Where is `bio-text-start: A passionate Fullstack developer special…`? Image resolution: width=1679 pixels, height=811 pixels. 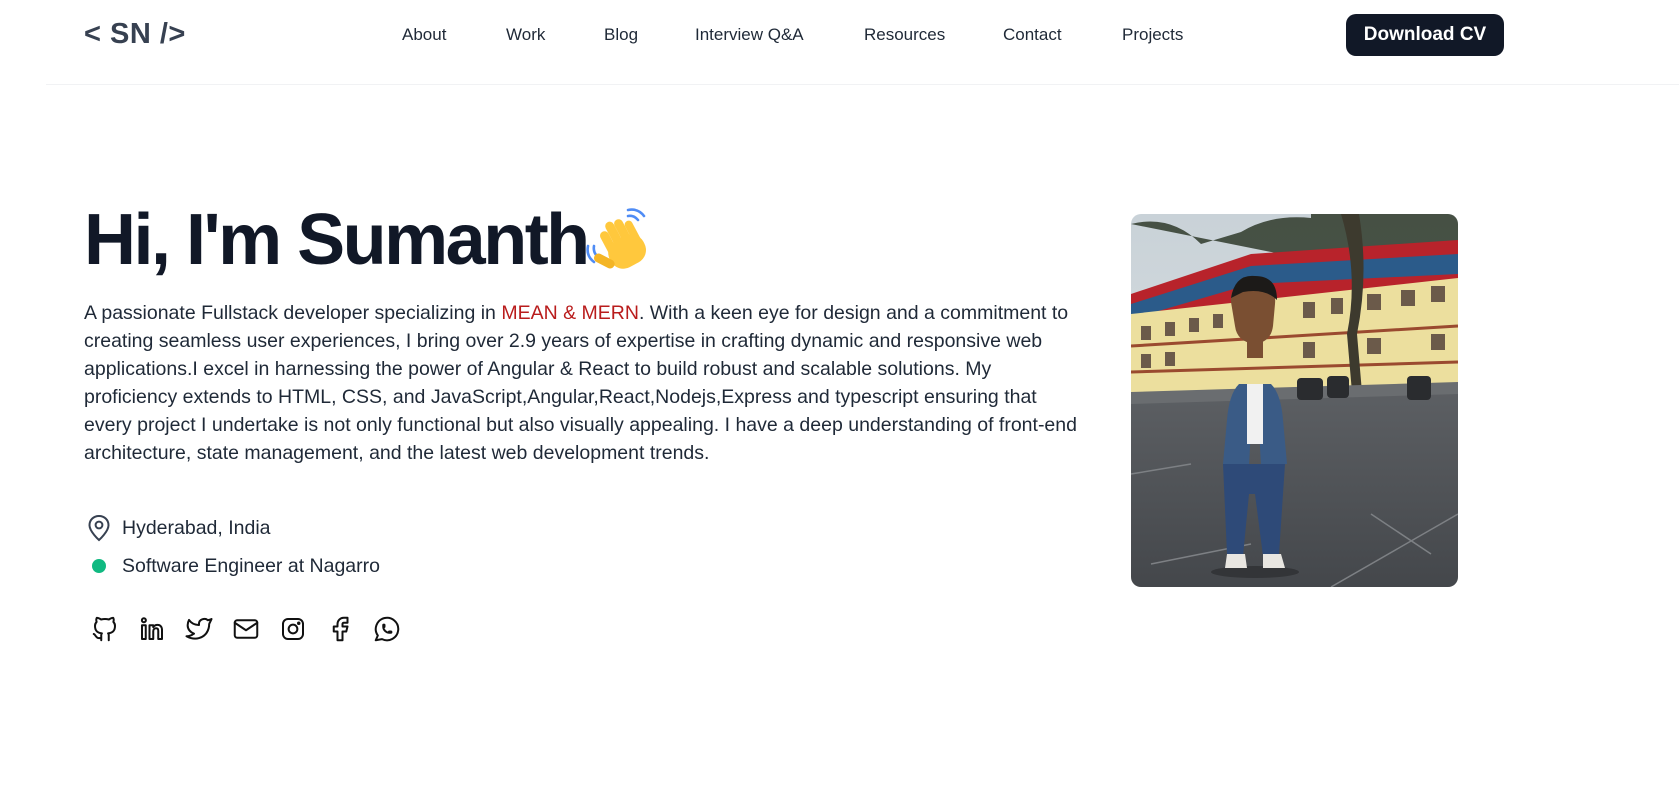 bio-text-start: A passionate Fullstack developer special… is located at coordinates (293, 313).